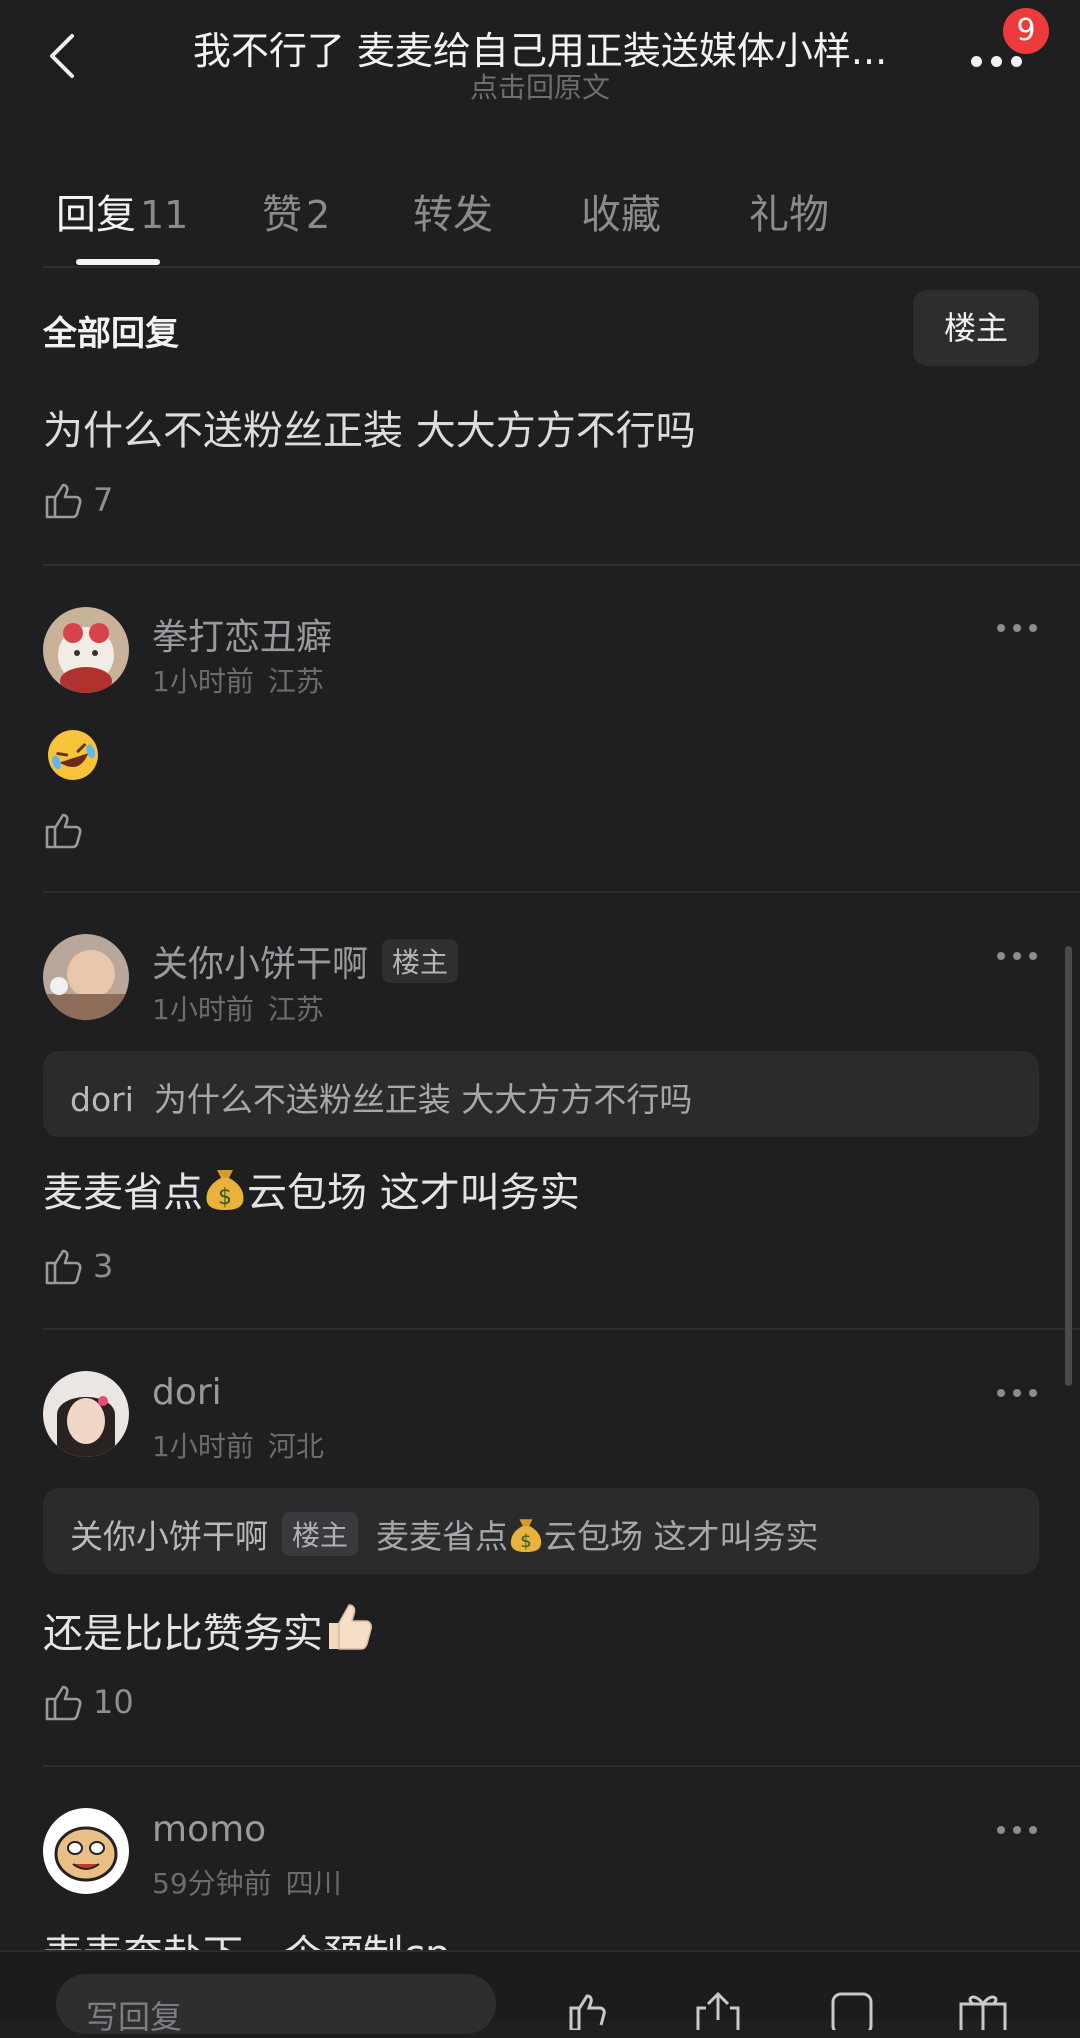  What do you see at coordinates (540, 1993) in the screenshot?
I see `bottom-action-bar: 写回复` at bounding box center [540, 1993].